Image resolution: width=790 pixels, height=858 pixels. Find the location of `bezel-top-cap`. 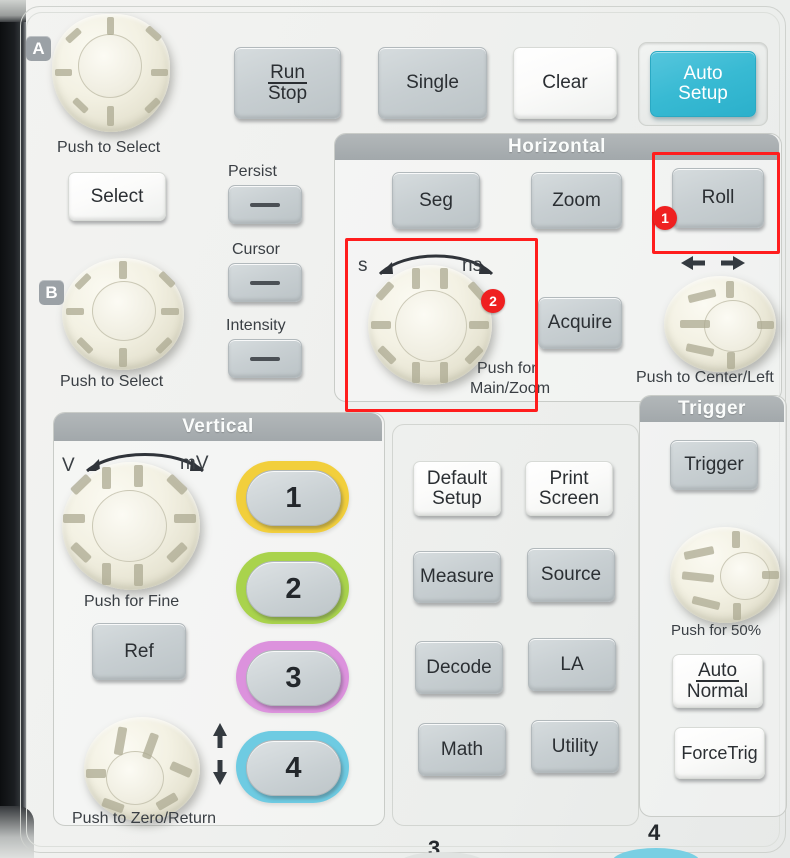

bezel-top-cap is located at coordinates (13, 11).